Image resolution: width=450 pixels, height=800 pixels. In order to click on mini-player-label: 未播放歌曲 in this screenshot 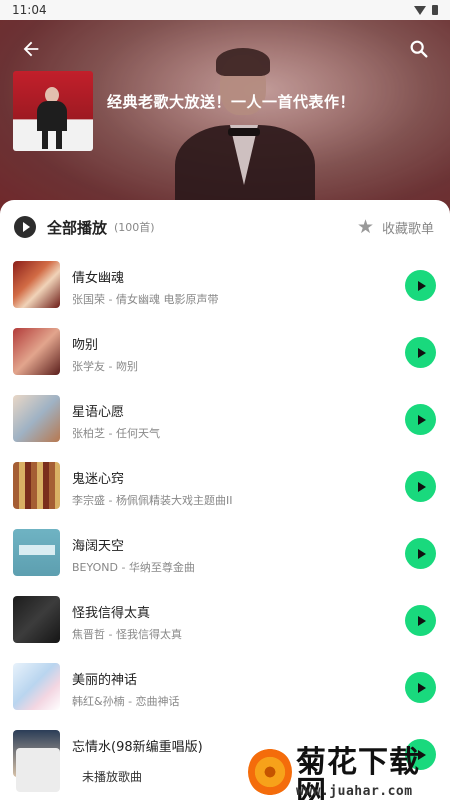, I will do `click(112, 777)`.